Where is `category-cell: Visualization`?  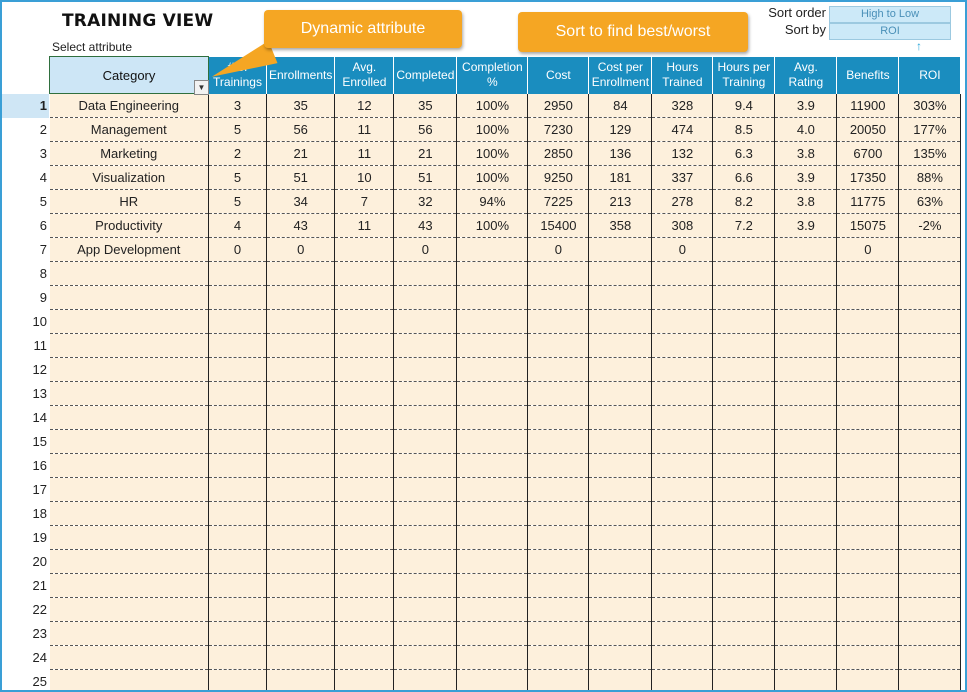
category-cell: Visualization is located at coordinates (129, 177).